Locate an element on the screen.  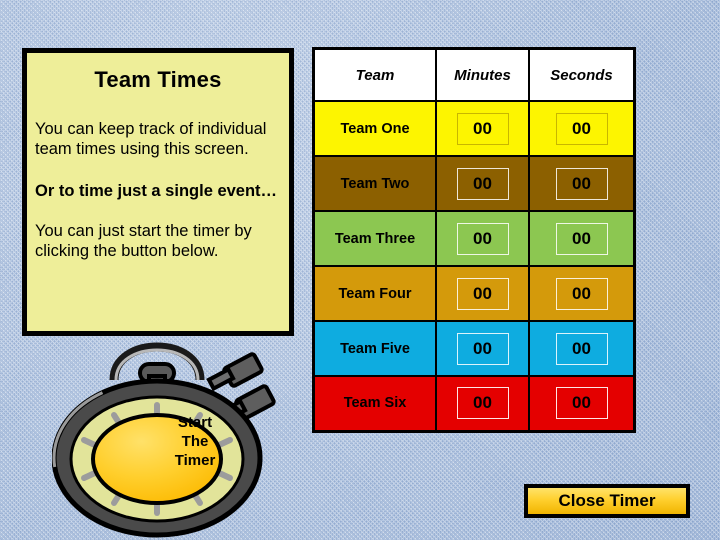
team-name-cell: Team Five is located at coordinates (374, 348).